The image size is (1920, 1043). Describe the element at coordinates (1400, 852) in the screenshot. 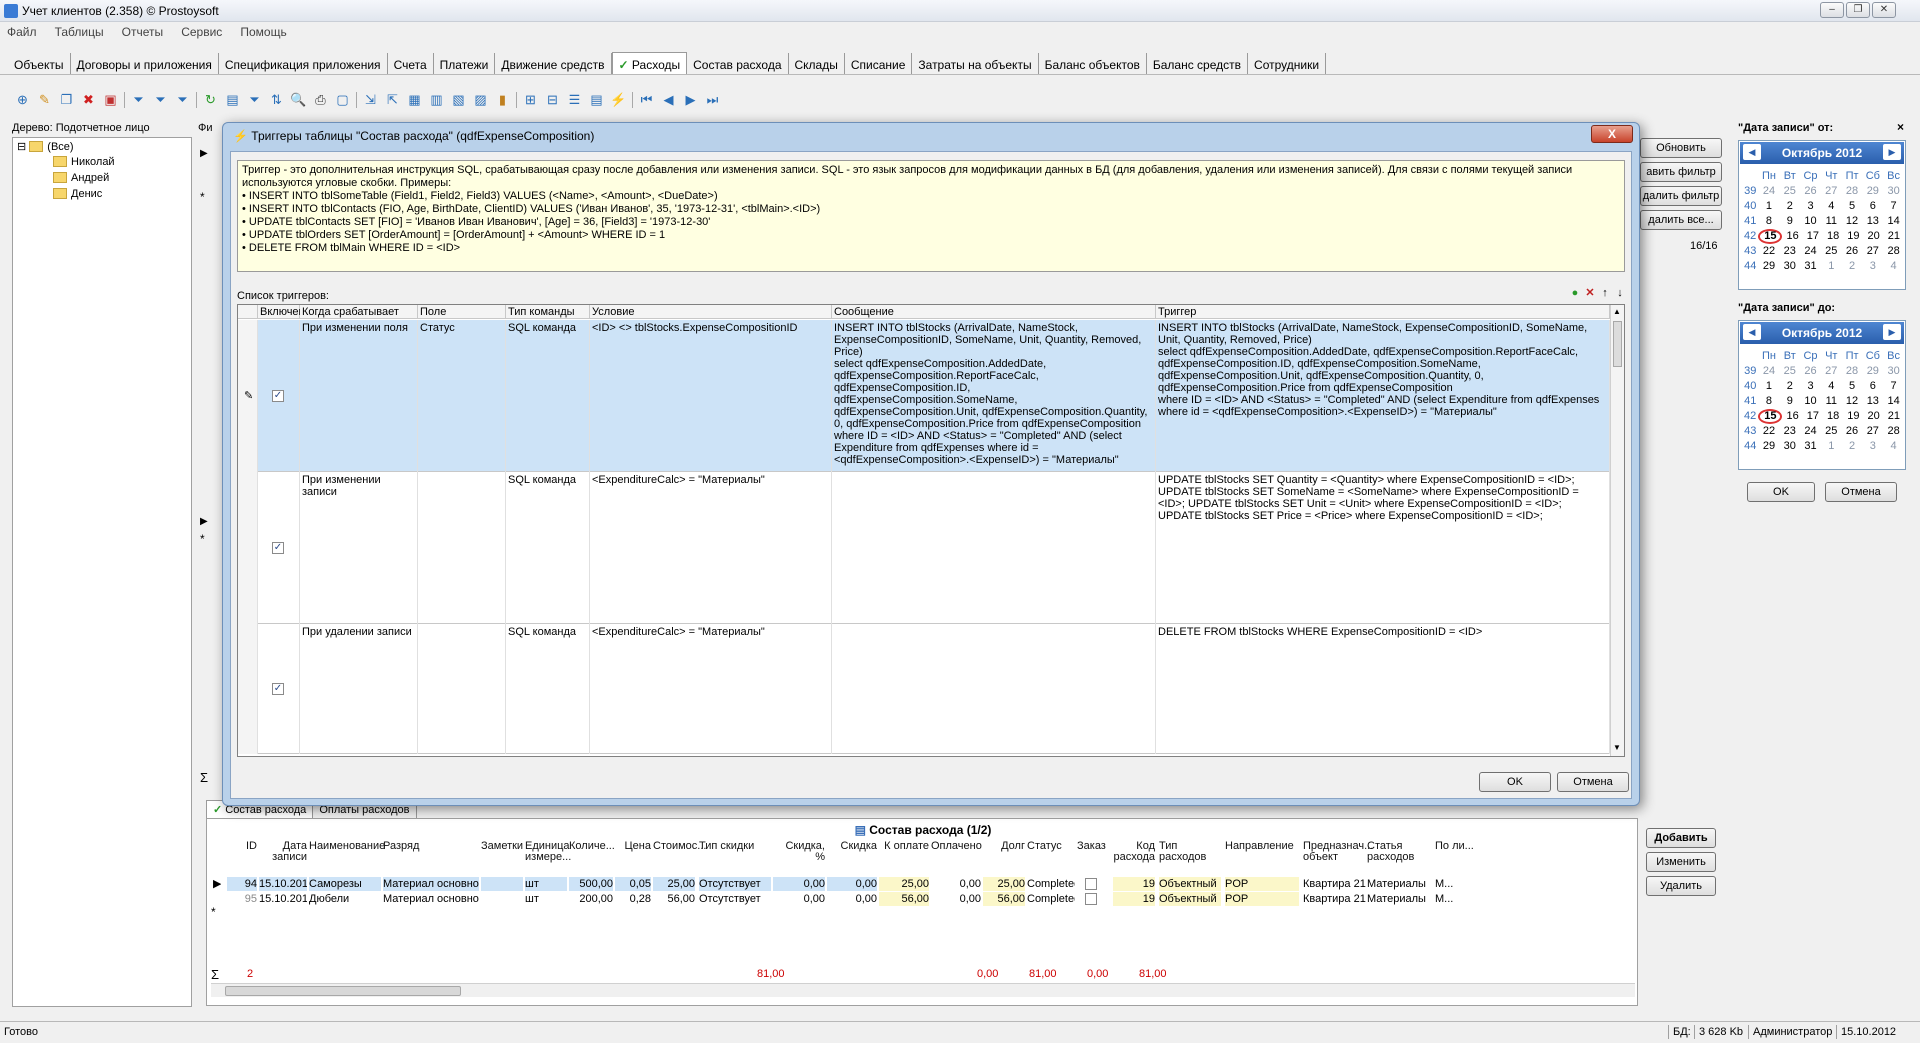

I see `column-header: Статья расходов` at that location.